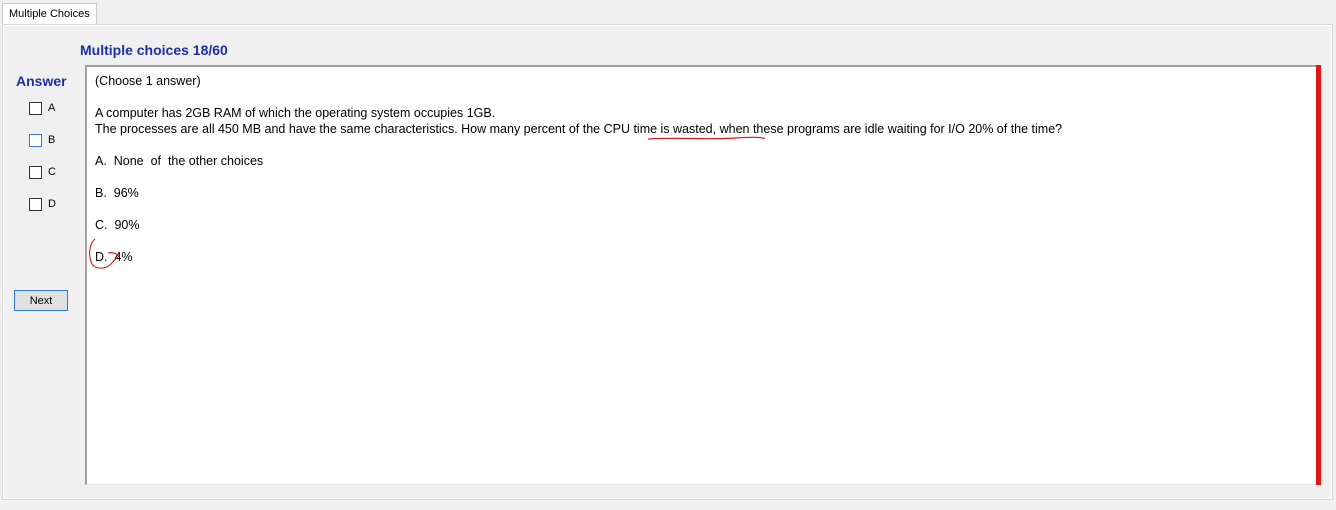 The width and height of the screenshot is (1336, 510). I want to click on choice-b: B. 96%, so click(117, 193).